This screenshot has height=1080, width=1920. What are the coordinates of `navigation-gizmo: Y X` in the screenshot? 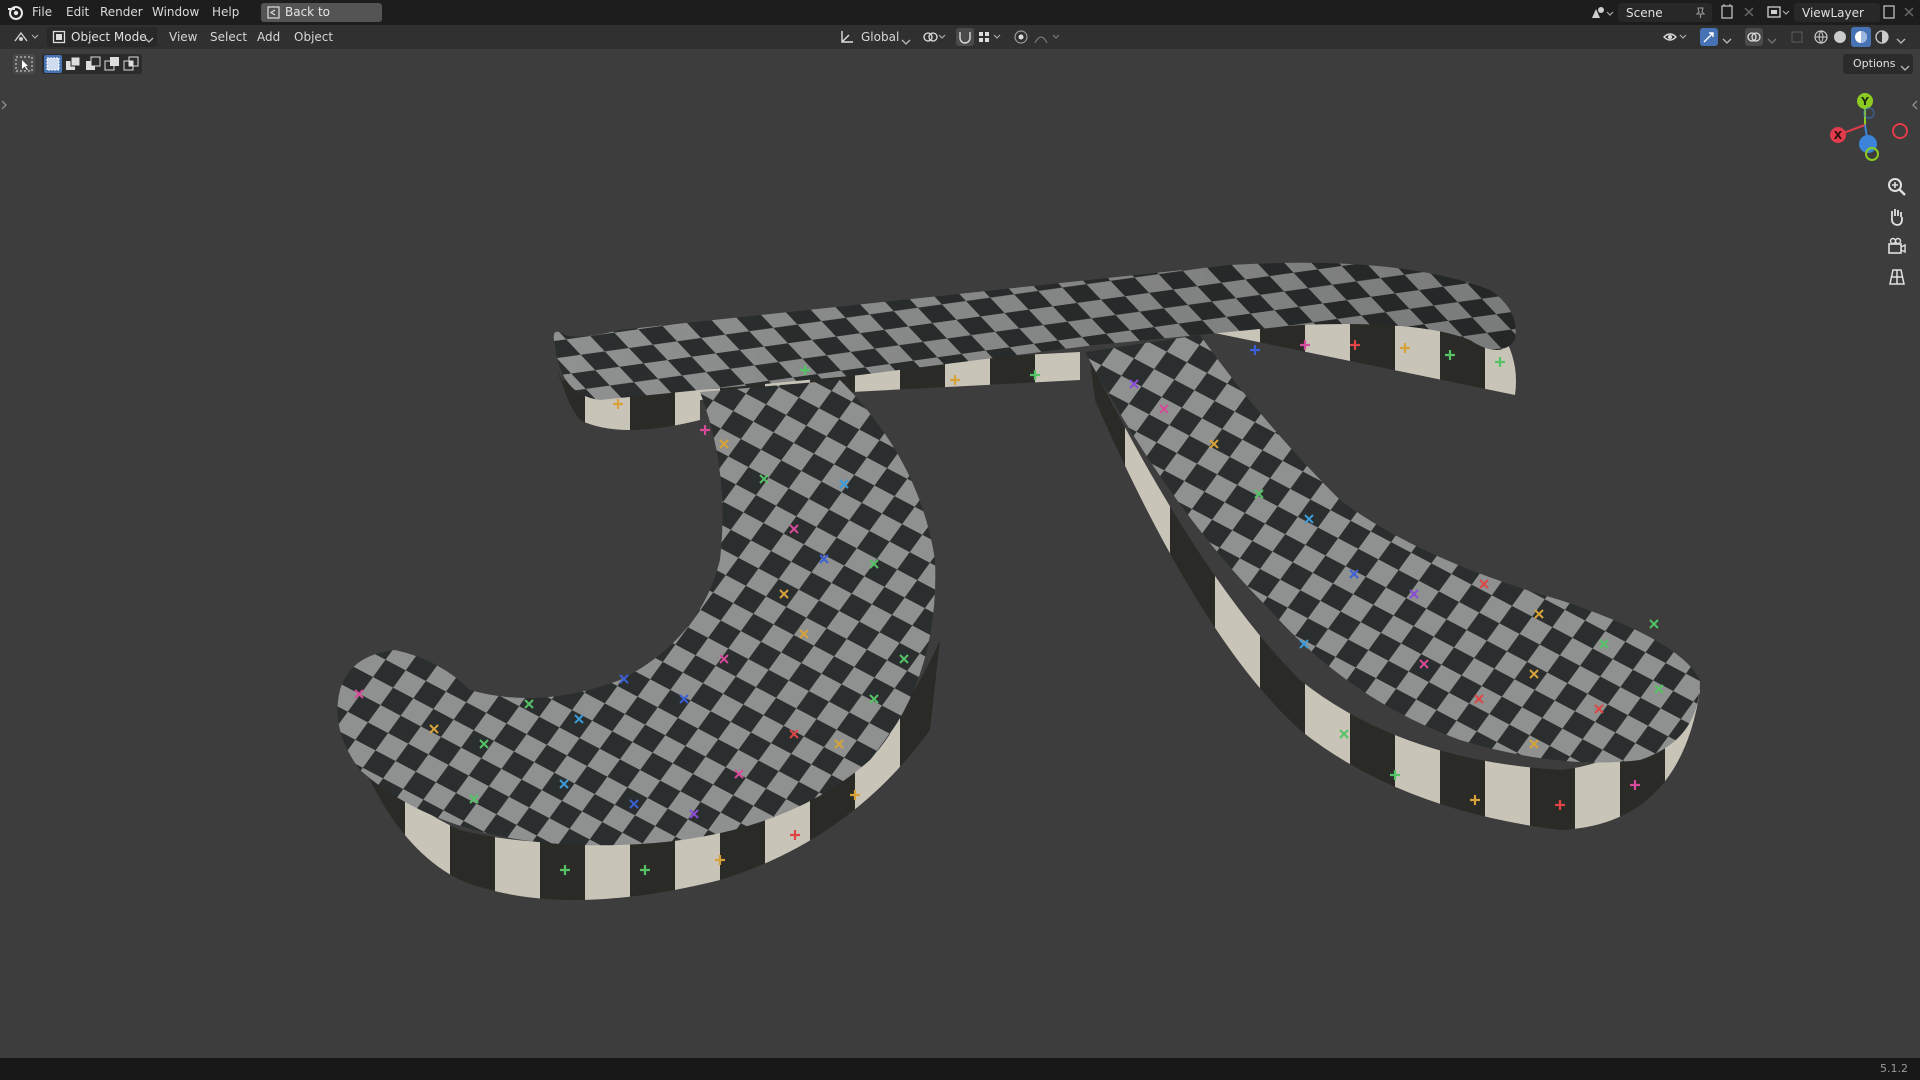 It's located at (1867, 129).